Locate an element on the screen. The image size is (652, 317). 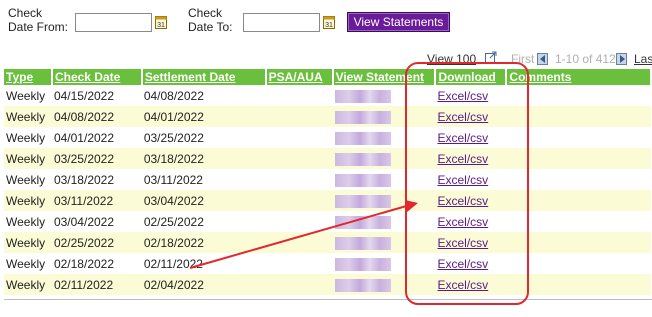
column-header: Type is located at coordinates (28, 77).